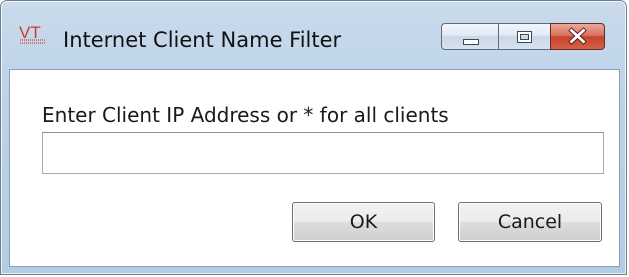 The width and height of the screenshot is (629, 277). I want to click on minimize-button, so click(469, 36).